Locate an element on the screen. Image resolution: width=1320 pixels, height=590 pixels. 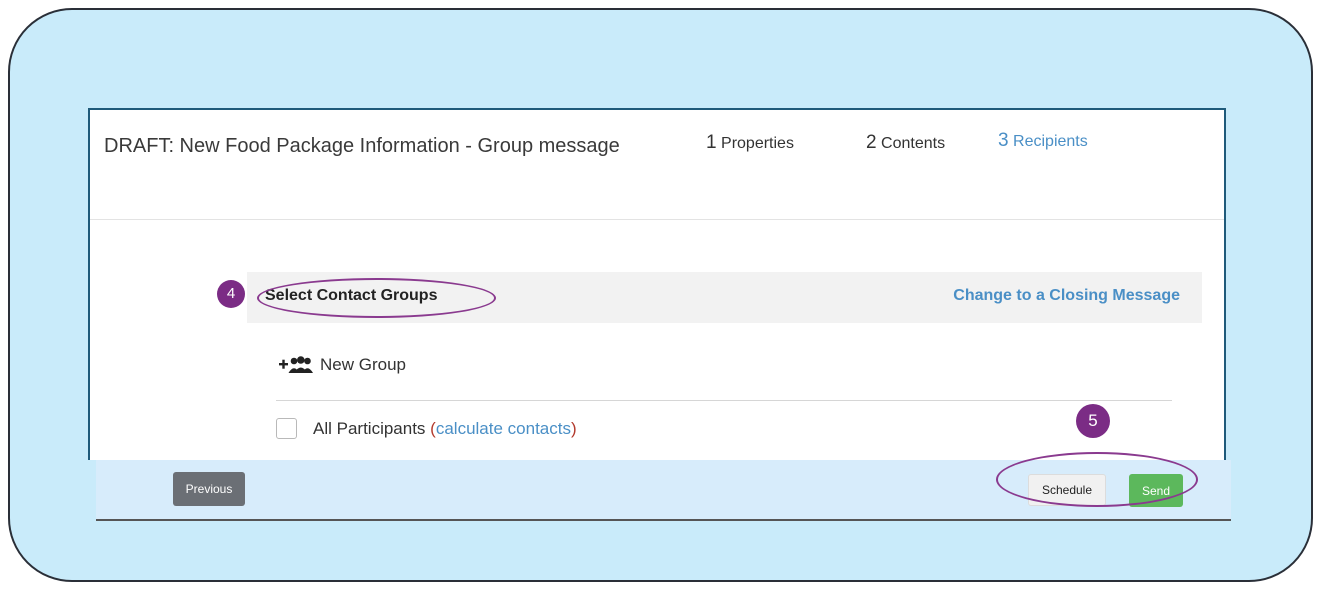
all-participants-label: All Participants is located at coordinates (369, 428).